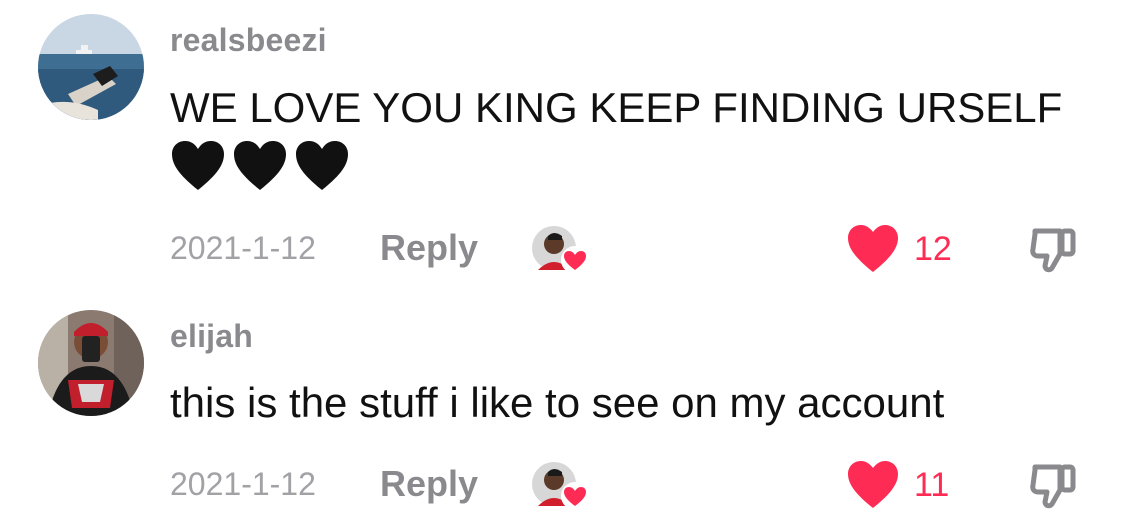 Image resolution: width=1125 pixels, height=520 pixels. I want to click on like-count: 11, so click(932, 484).